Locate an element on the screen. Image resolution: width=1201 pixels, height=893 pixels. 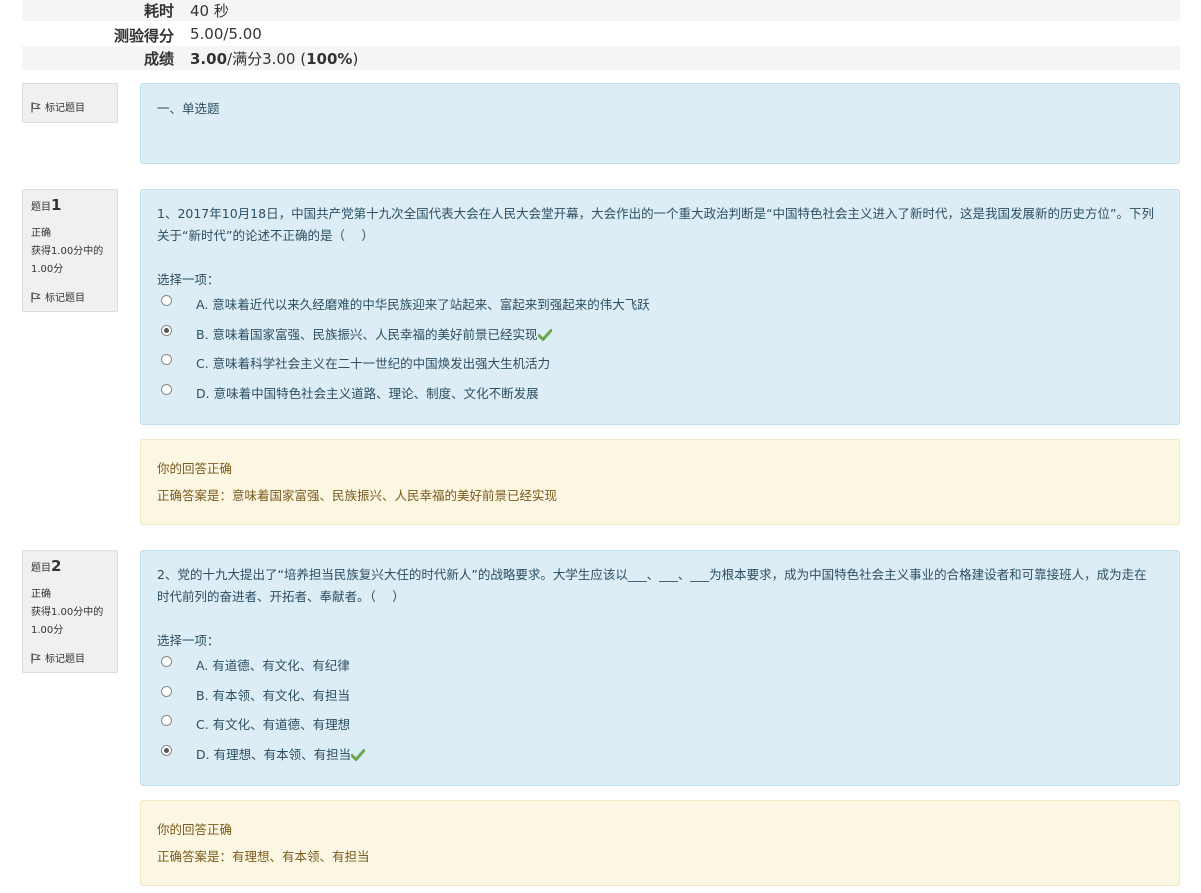
option-label: B. 意味着国家富强、民族振兴、人民幸福的美好前景已经实现 is located at coordinates (374, 333).